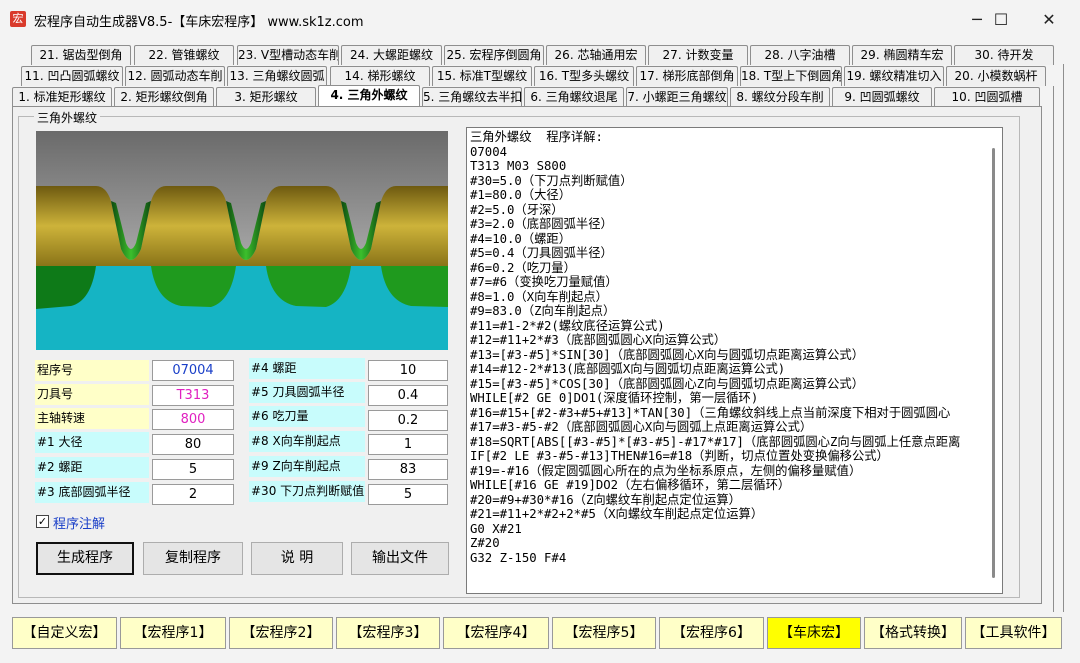 The image size is (1080, 663). Describe the element at coordinates (523, 267) in the screenshot. I see `code-line: #6=0.2（吃刀量）` at that location.